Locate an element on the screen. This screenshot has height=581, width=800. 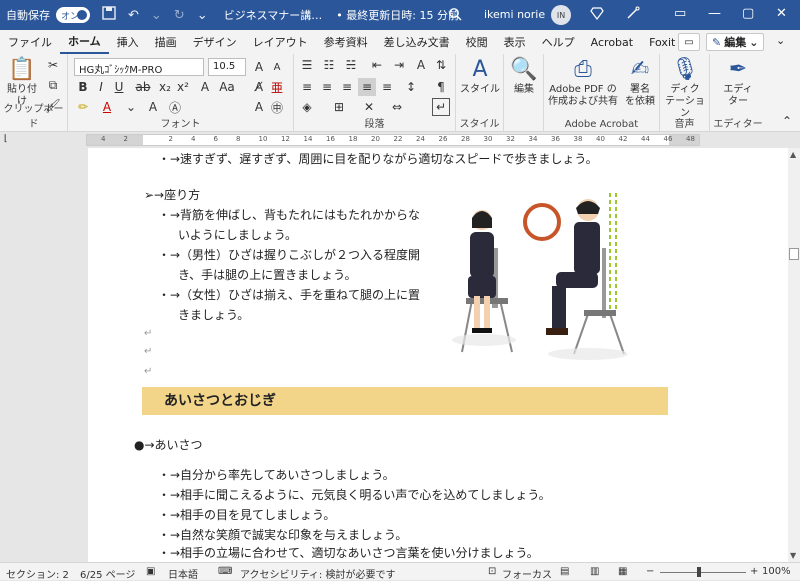
grow-font-icon: A is located at coordinates (259, 67).